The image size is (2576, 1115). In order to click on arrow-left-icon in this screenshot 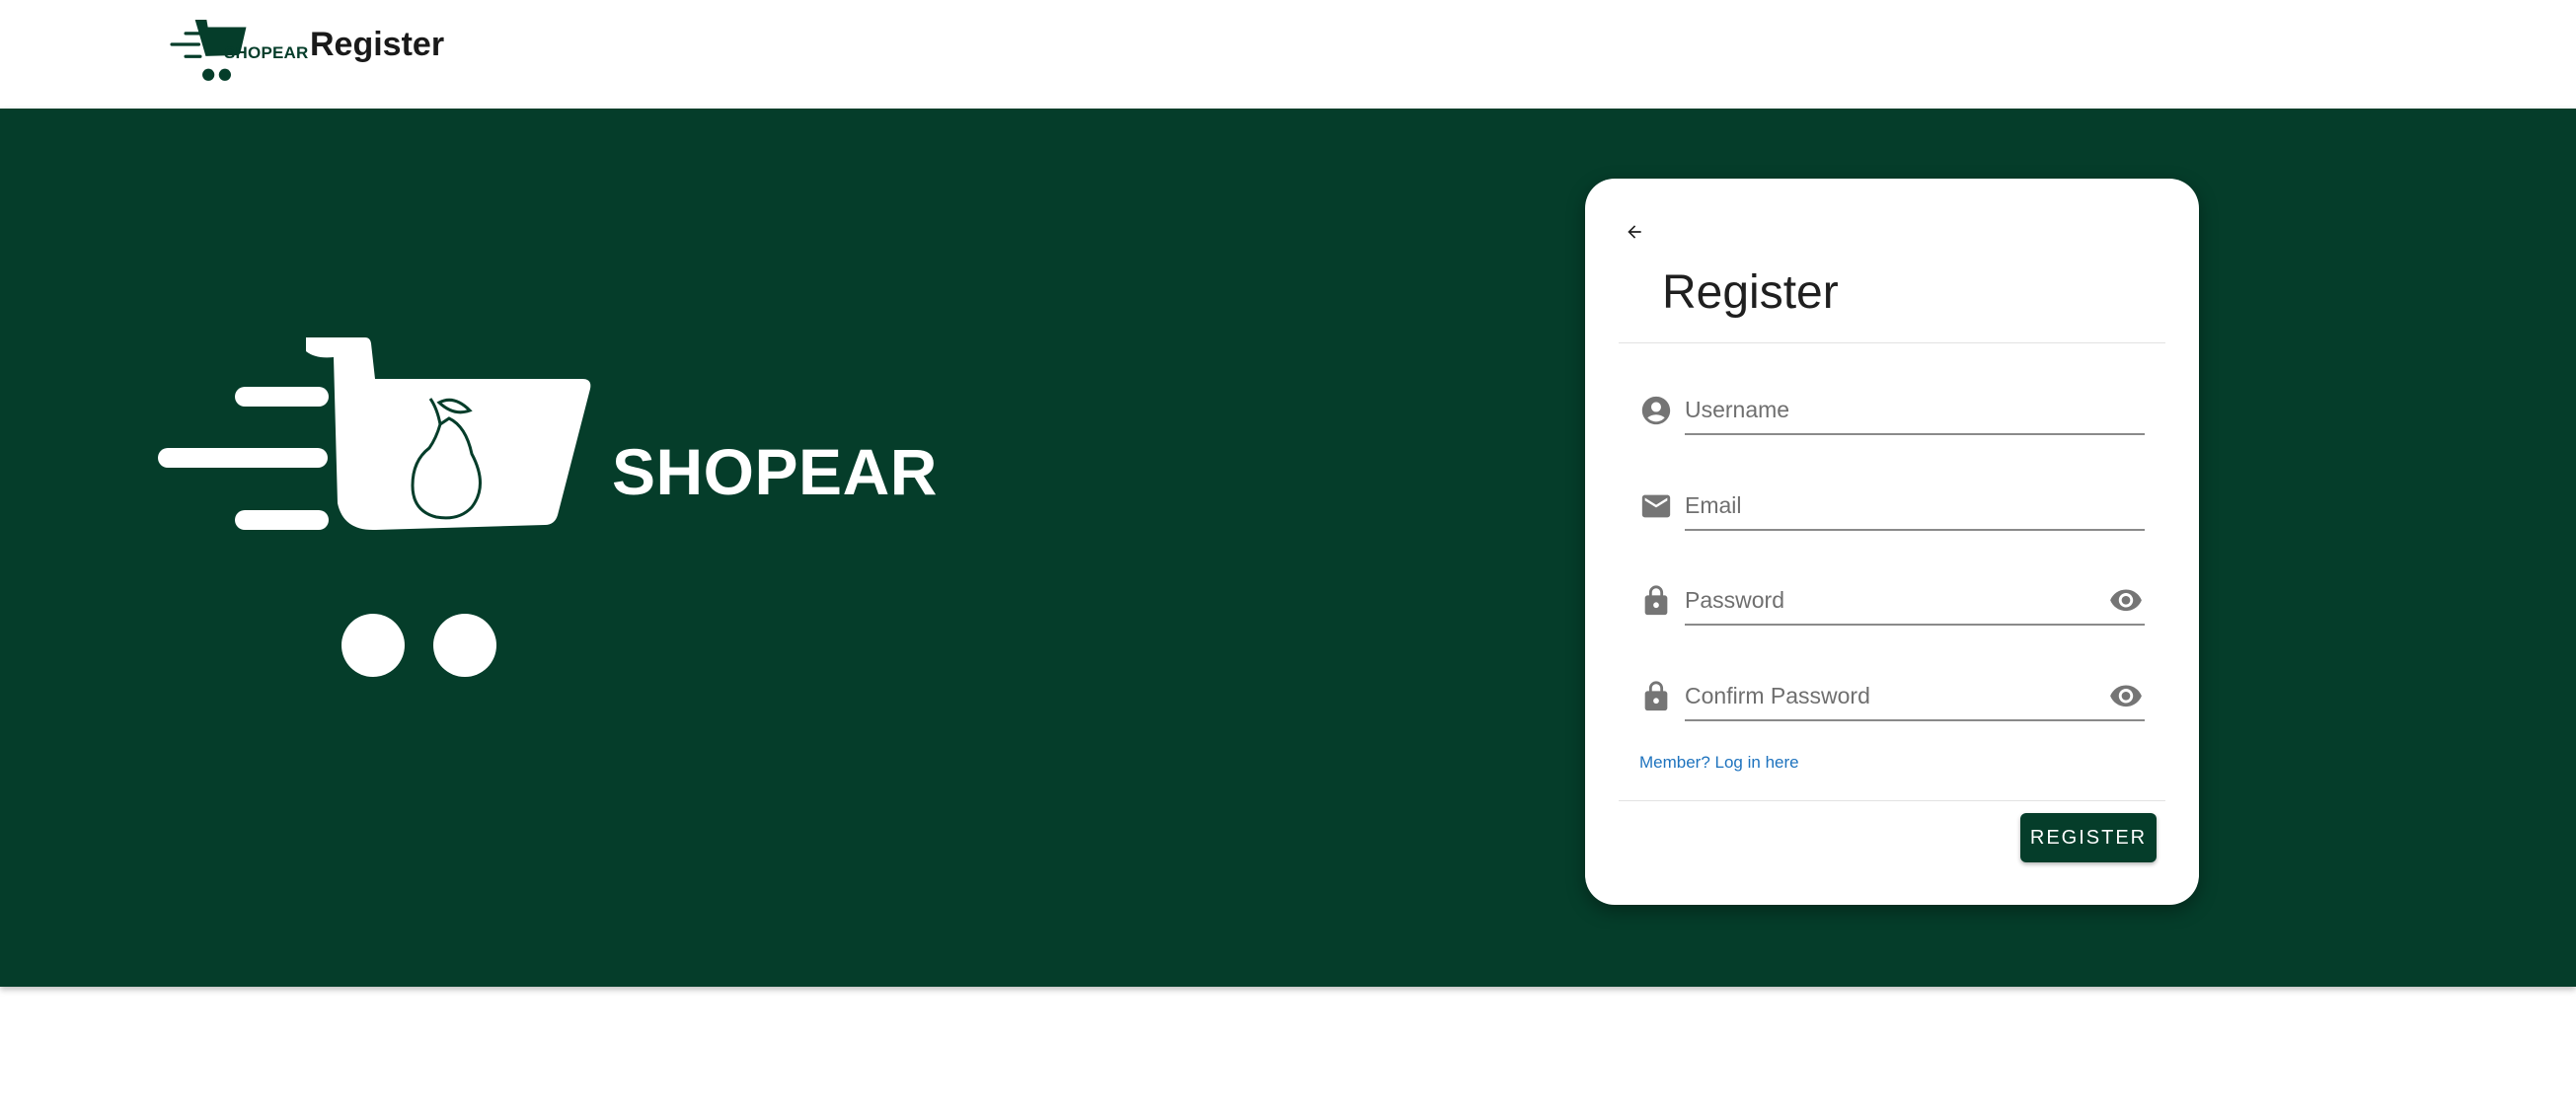, I will do `click(1635, 232)`.